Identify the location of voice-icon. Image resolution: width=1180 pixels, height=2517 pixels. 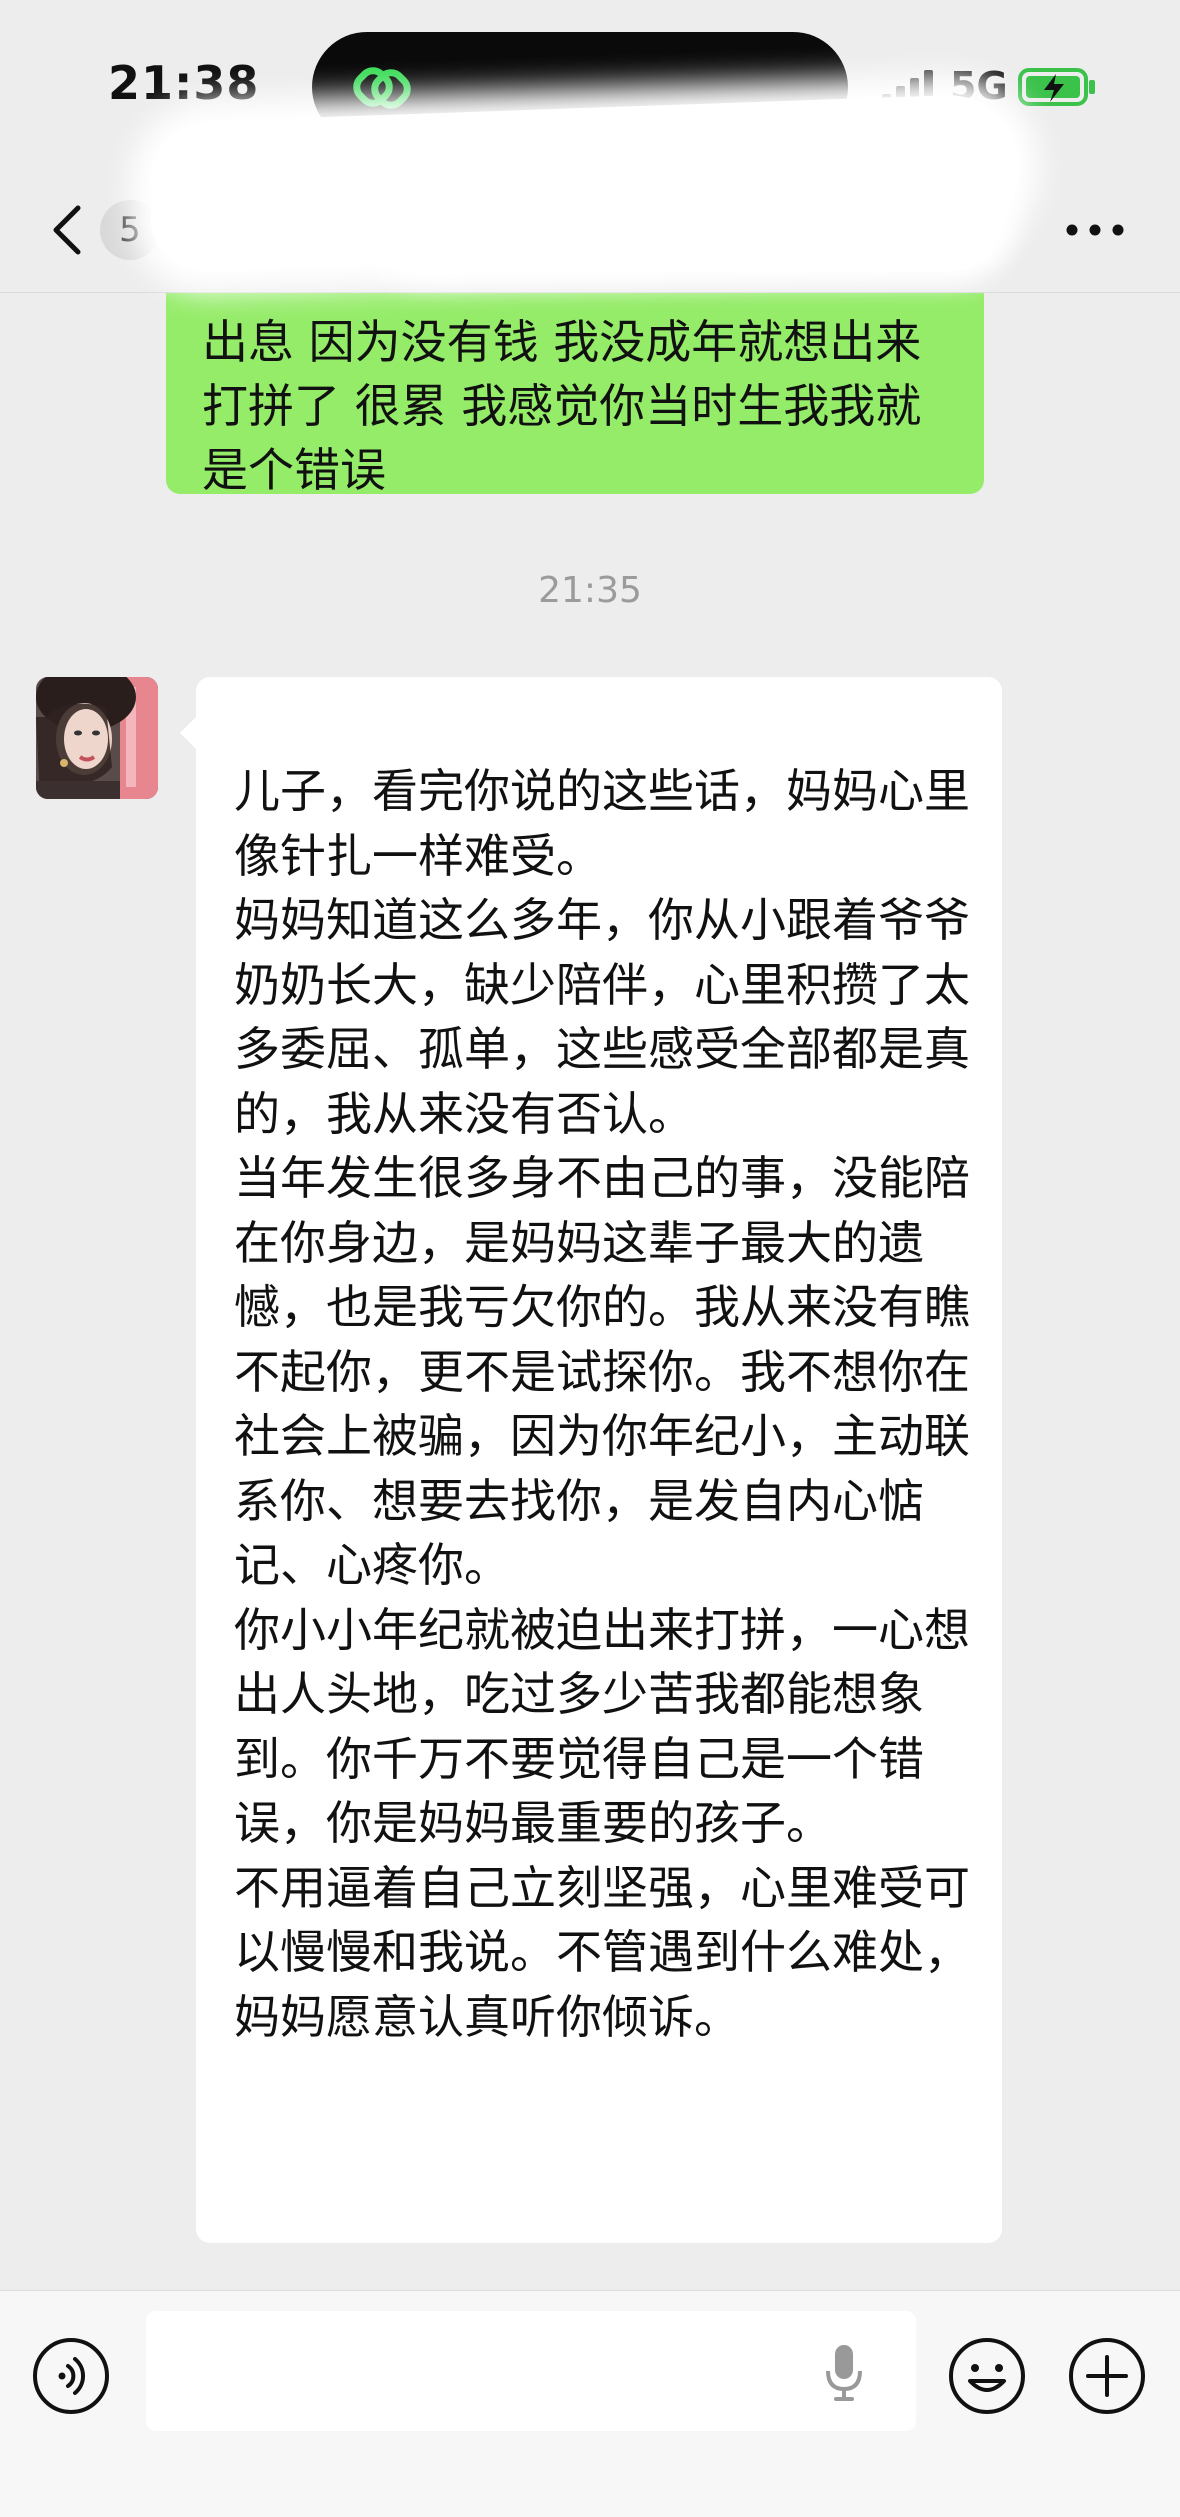
(71, 2376).